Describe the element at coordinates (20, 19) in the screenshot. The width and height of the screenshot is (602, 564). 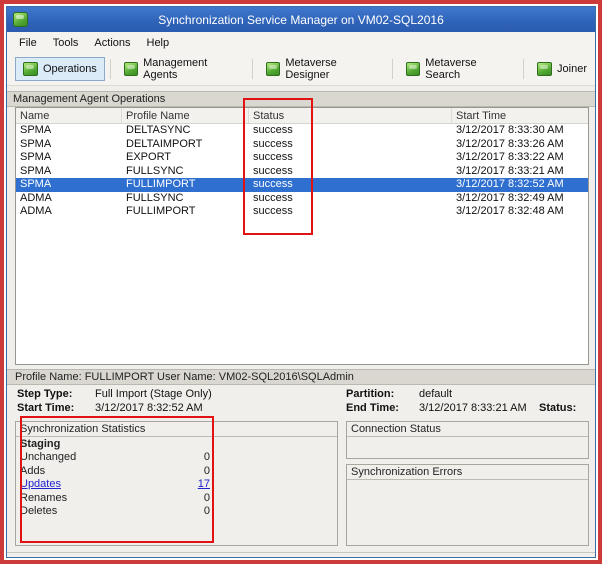
I see `app-icon` at that location.